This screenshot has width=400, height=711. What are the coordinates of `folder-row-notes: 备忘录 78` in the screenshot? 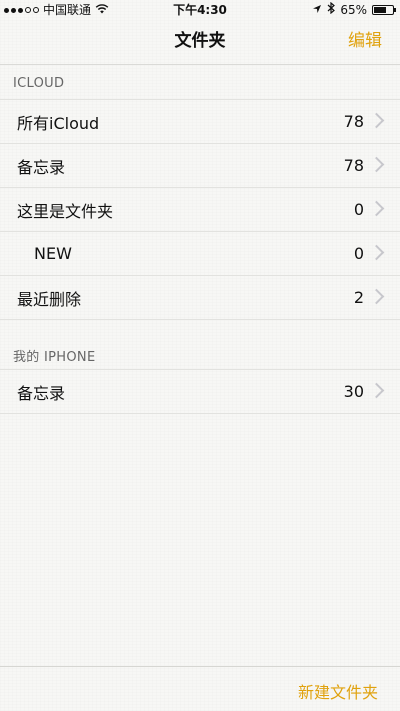 It's located at (200, 165).